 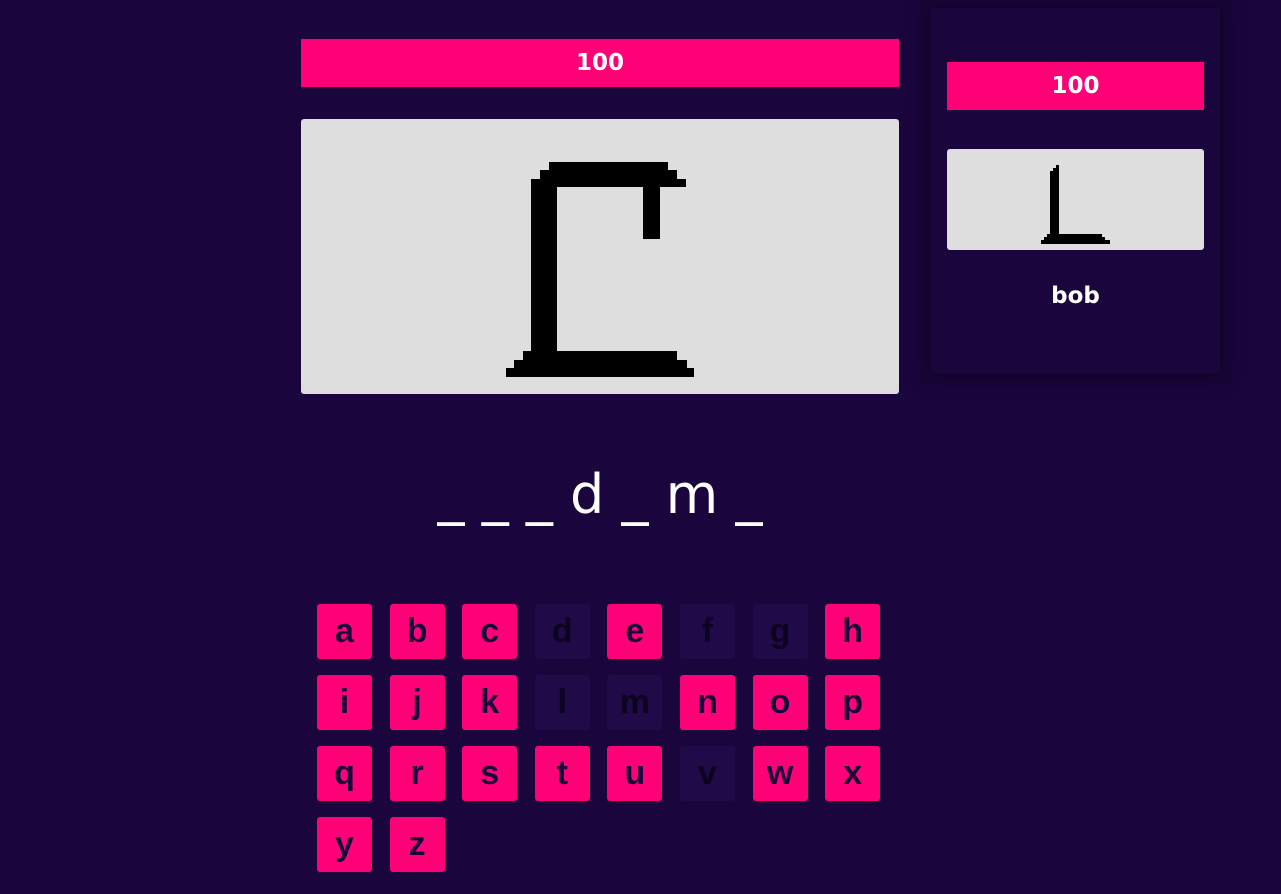 What do you see at coordinates (635, 773) in the screenshot?
I see `key-u: u` at bounding box center [635, 773].